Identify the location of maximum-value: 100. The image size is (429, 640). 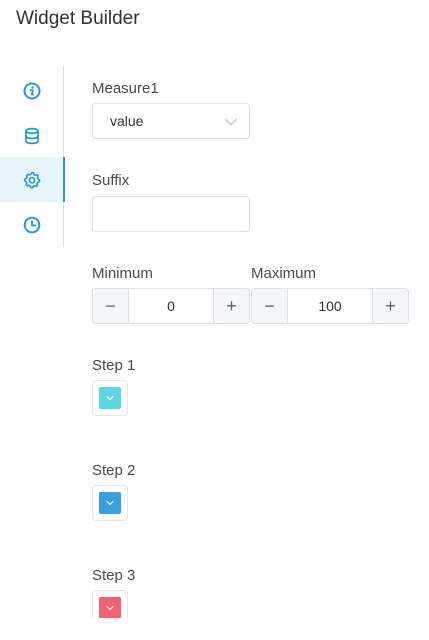
(330, 306).